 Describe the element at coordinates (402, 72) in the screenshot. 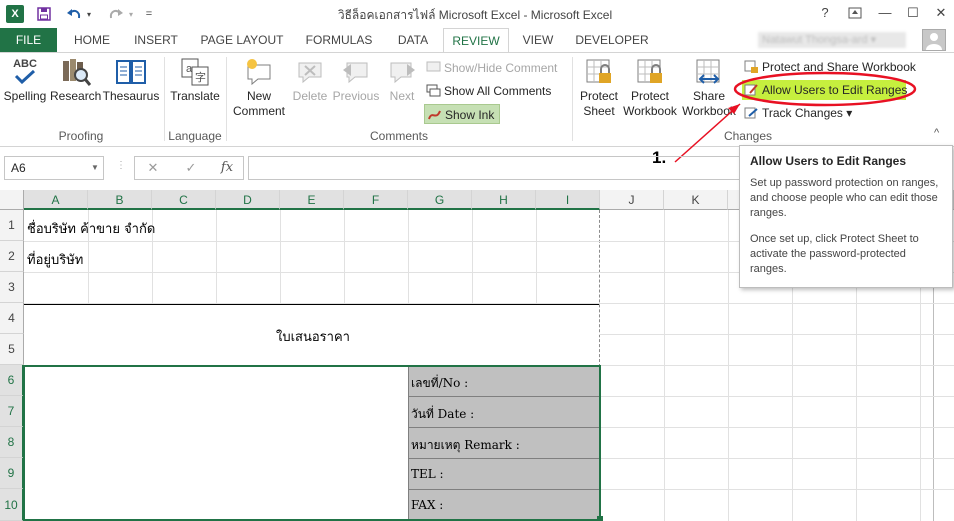

I see `next-comment-icon` at that location.